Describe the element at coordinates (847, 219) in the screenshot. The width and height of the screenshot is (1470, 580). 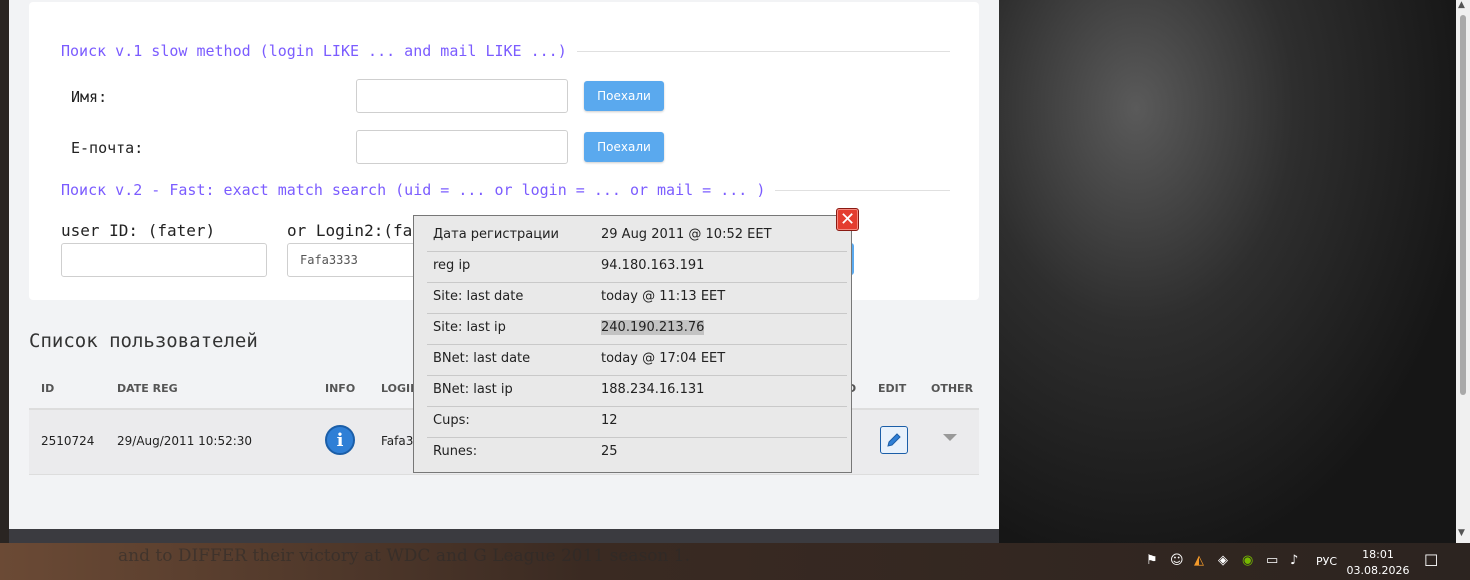
I see `close-icon: ✕` at that location.